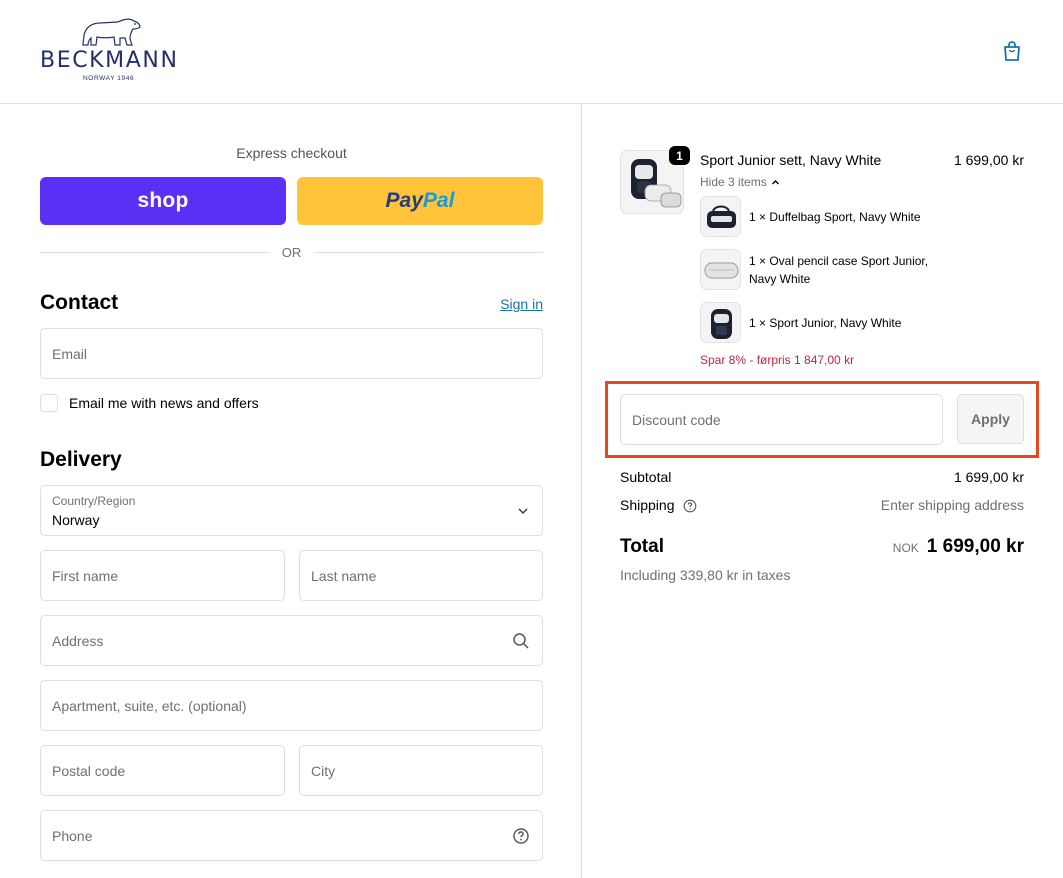  What do you see at coordinates (521, 304) in the screenshot?
I see `sign-in-link: Sign in` at bounding box center [521, 304].